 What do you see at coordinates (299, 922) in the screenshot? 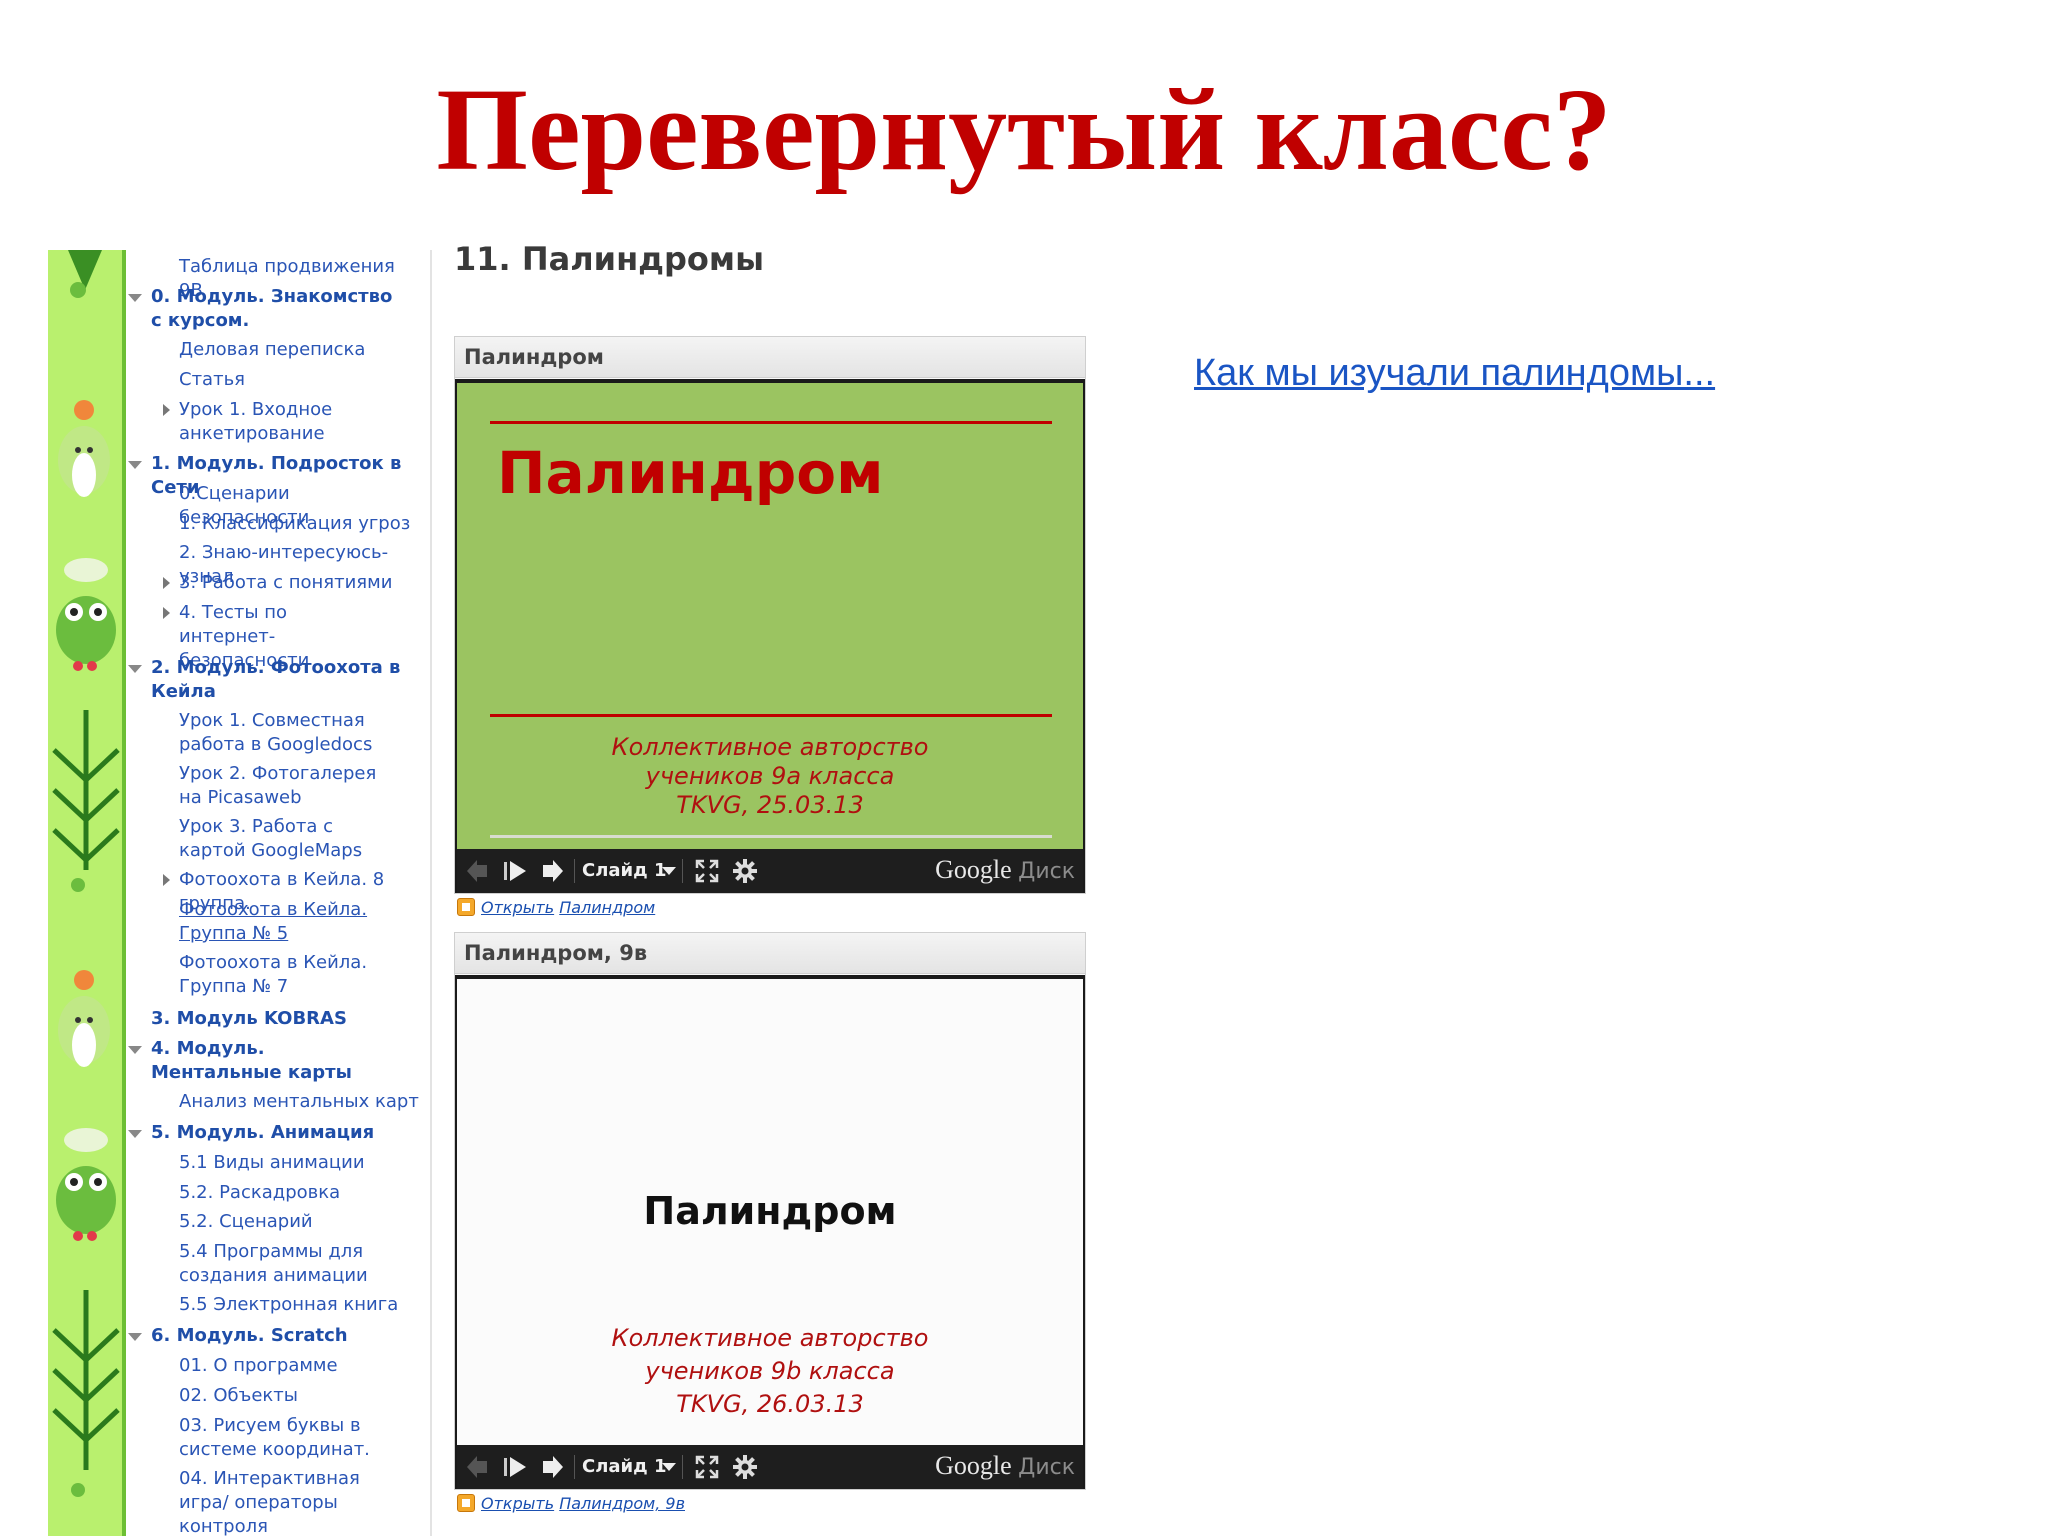
I see `nav-item-link: Фотоохота в Кейла. Группа № 5` at bounding box center [299, 922].